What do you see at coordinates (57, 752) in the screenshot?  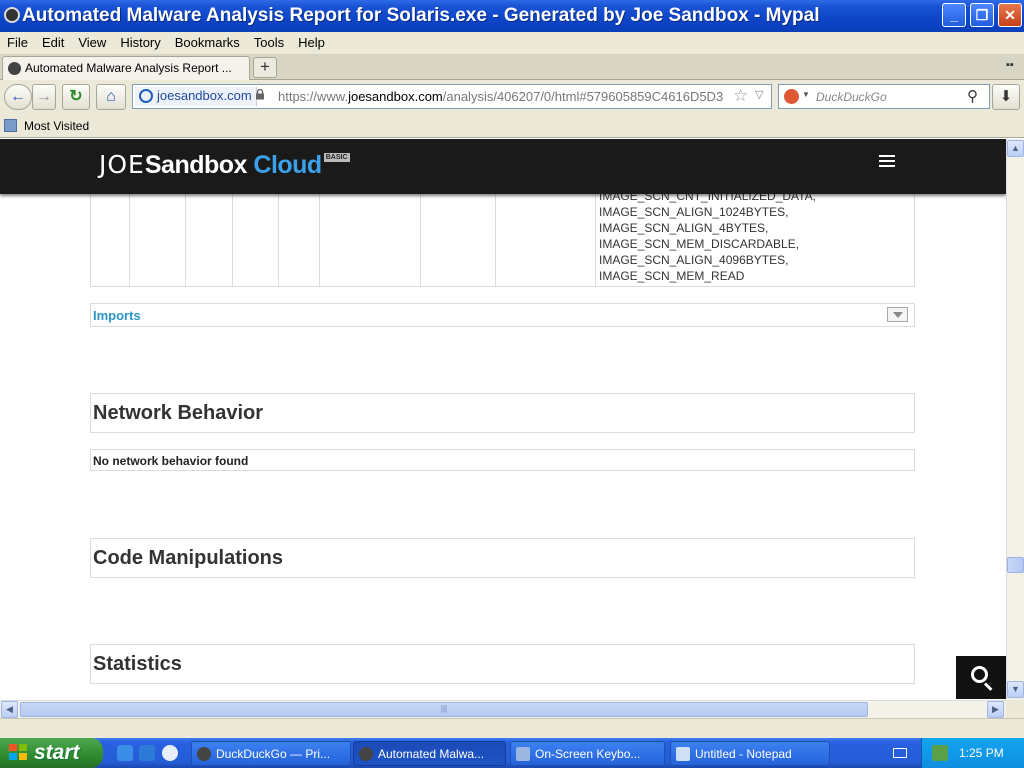 I see `start-label: start` at bounding box center [57, 752].